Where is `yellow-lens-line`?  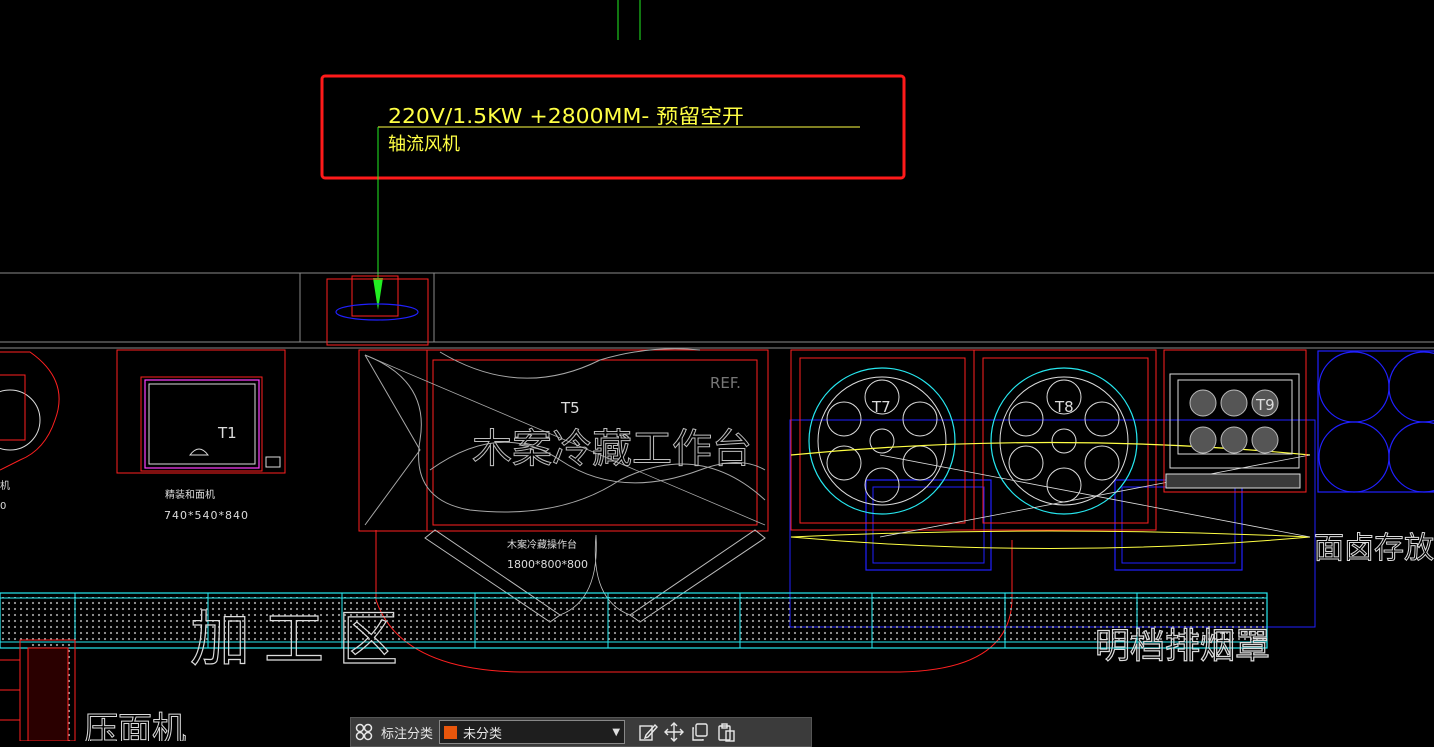
yellow-lens-line is located at coordinates (1050, 539).